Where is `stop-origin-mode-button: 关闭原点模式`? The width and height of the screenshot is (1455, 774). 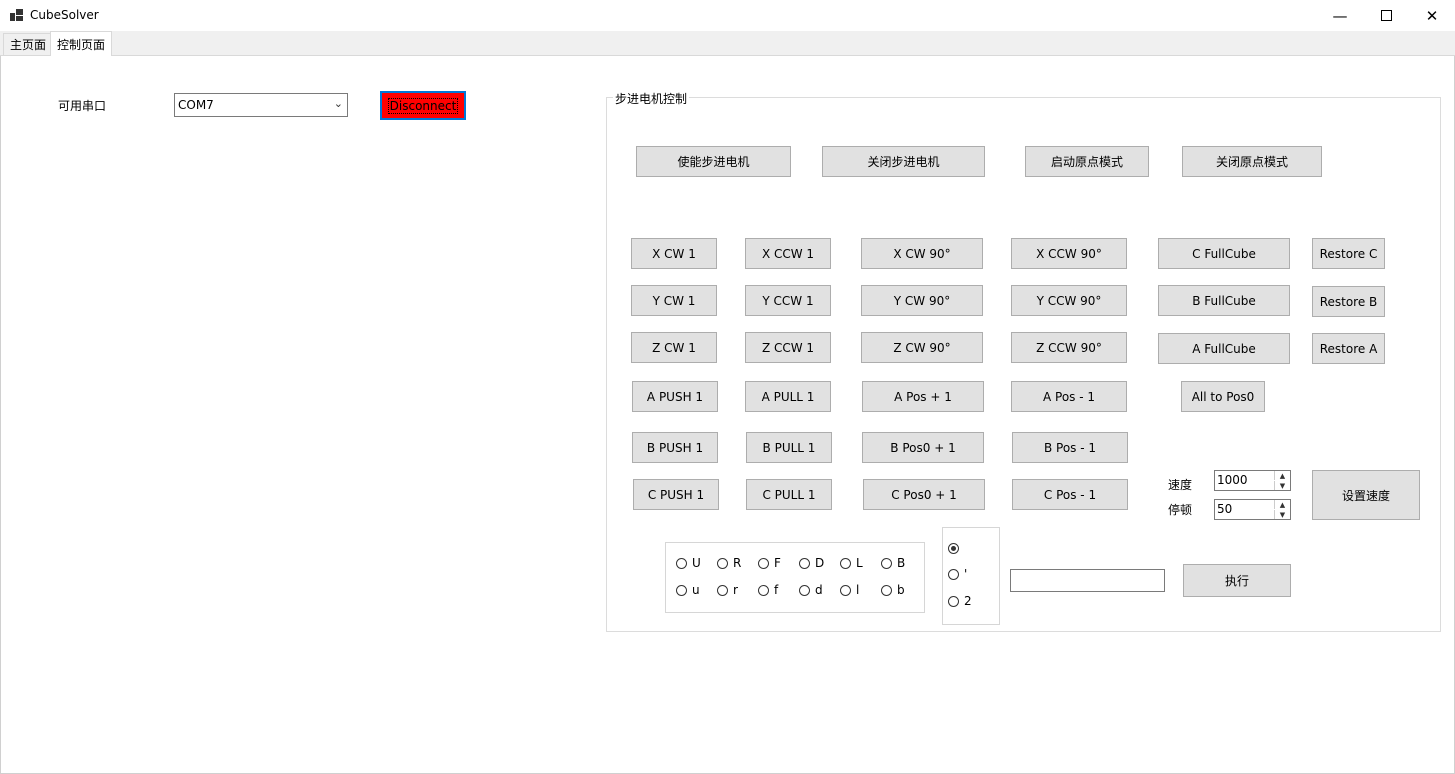 stop-origin-mode-button: 关闭原点模式 is located at coordinates (1252, 161).